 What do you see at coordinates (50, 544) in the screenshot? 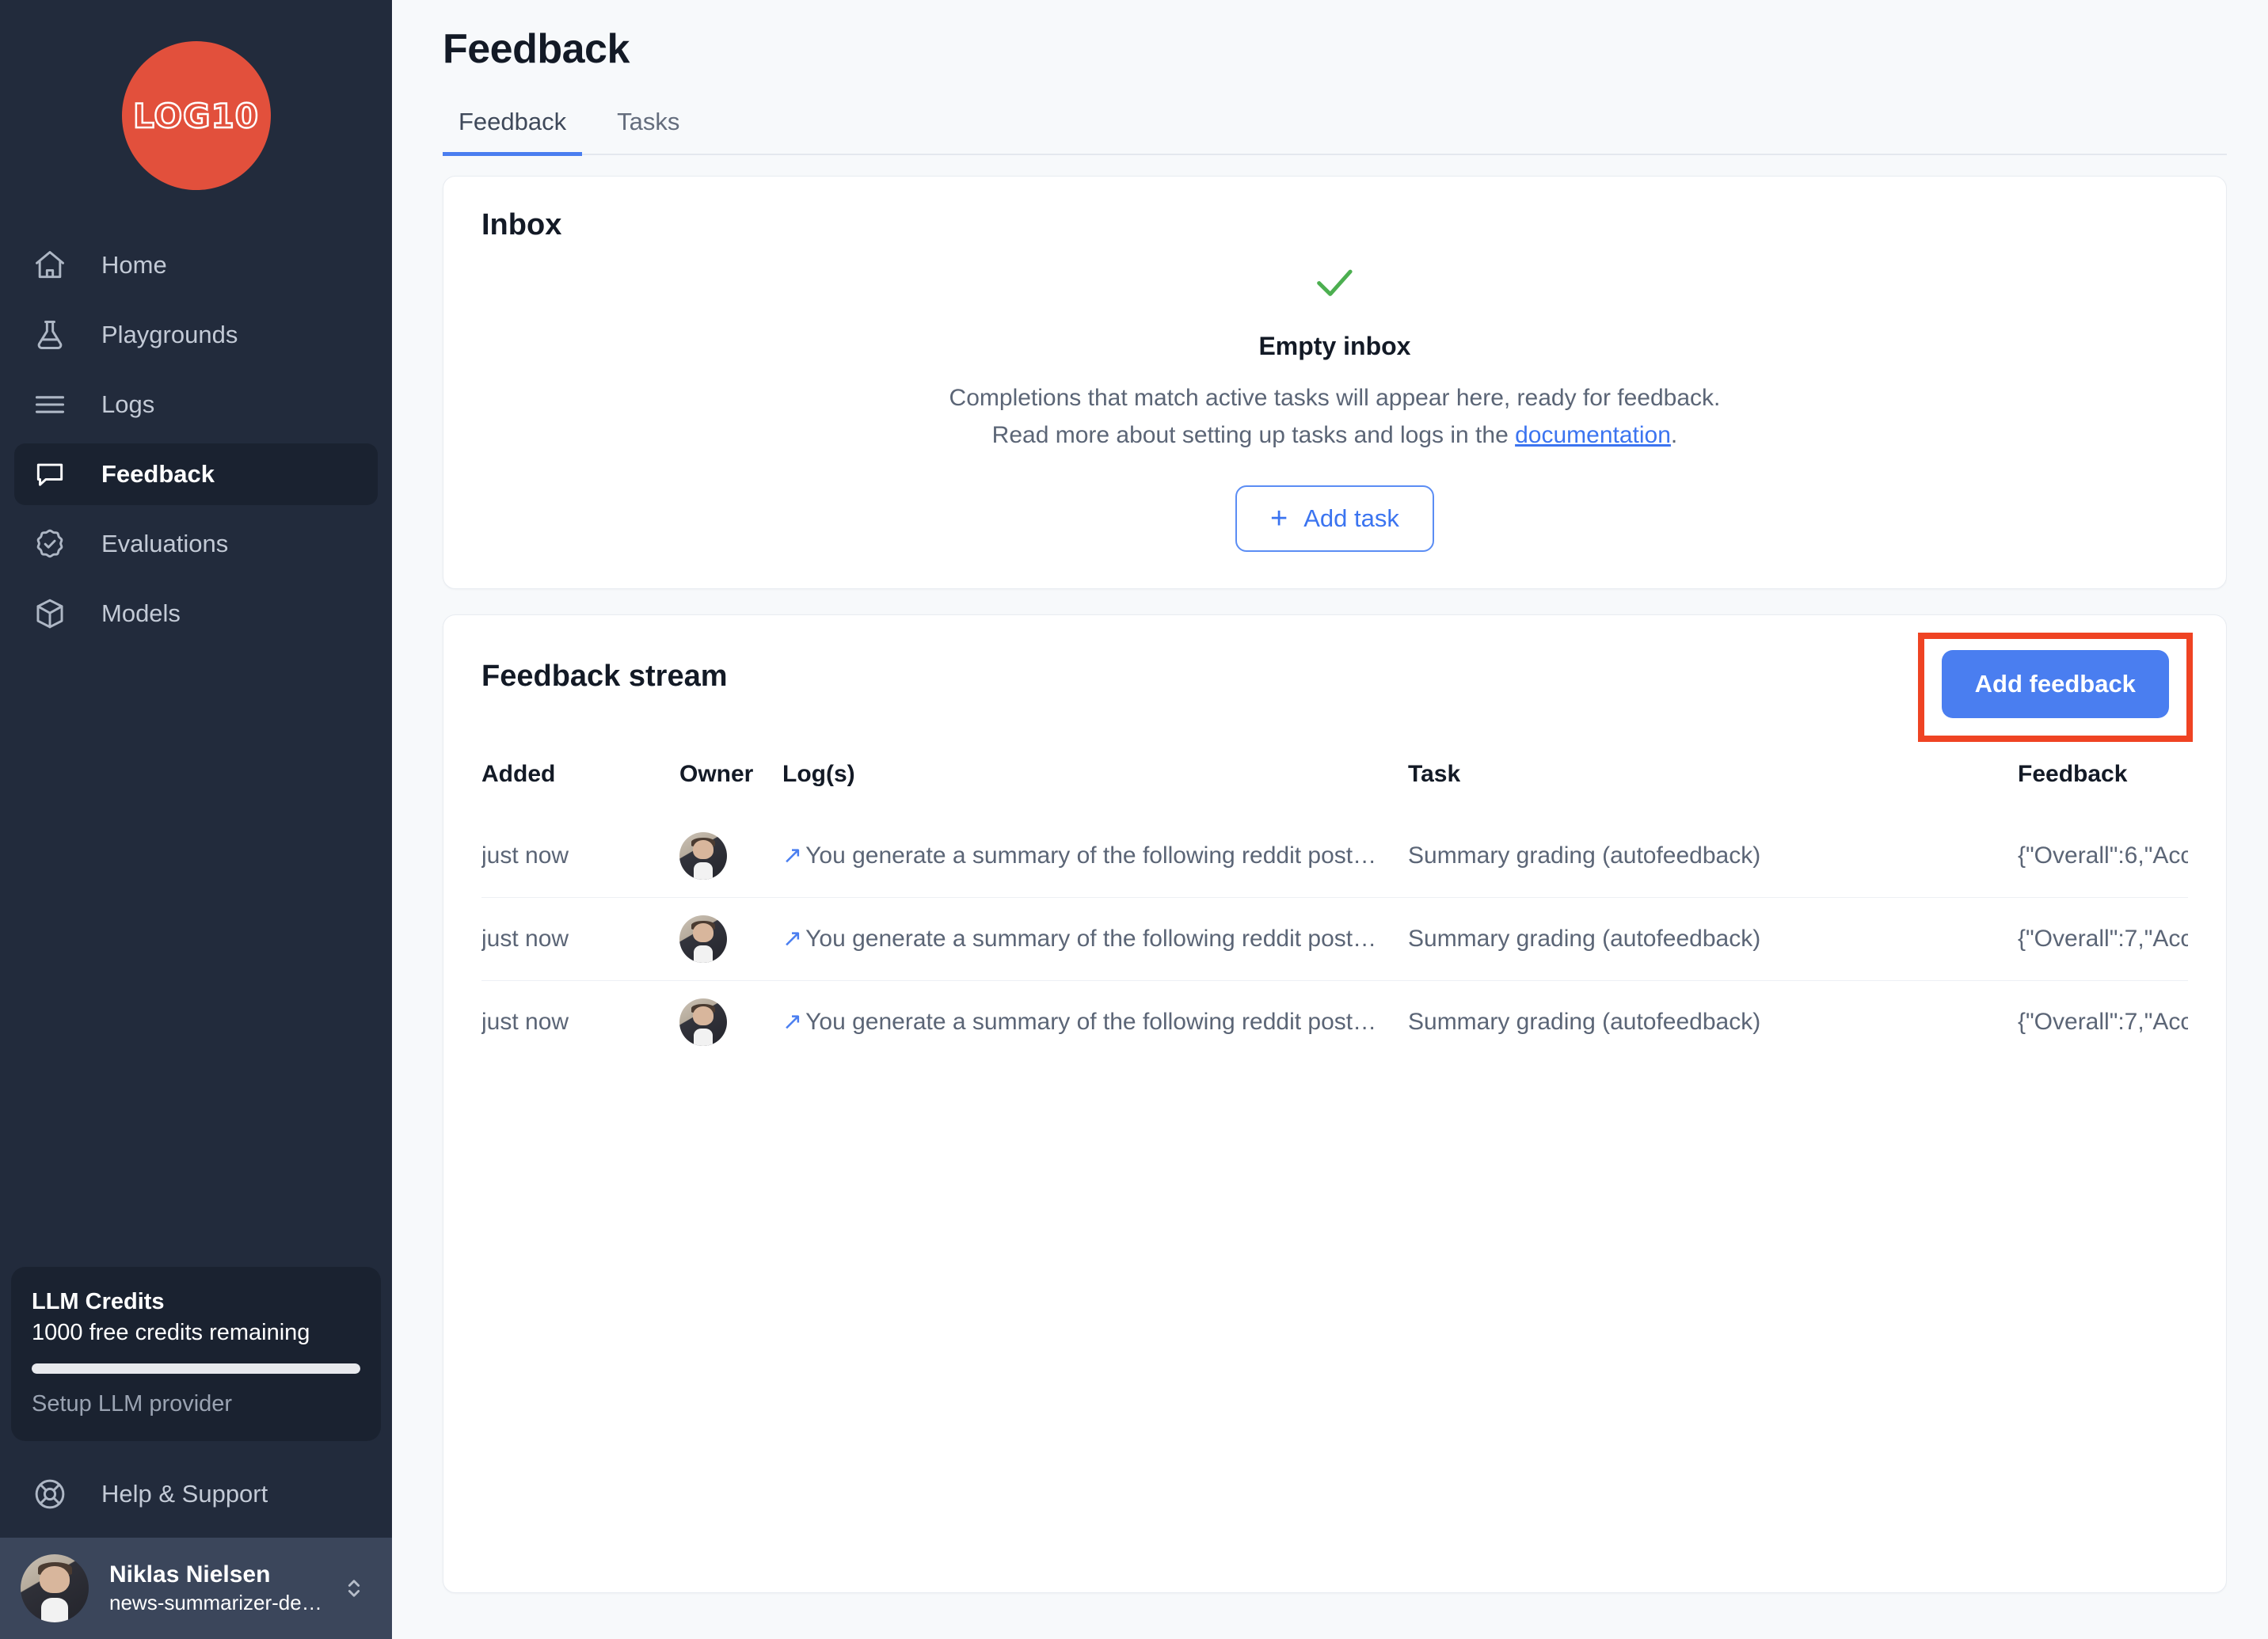
I see `badge-check-icon` at bounding box center [50, 544].